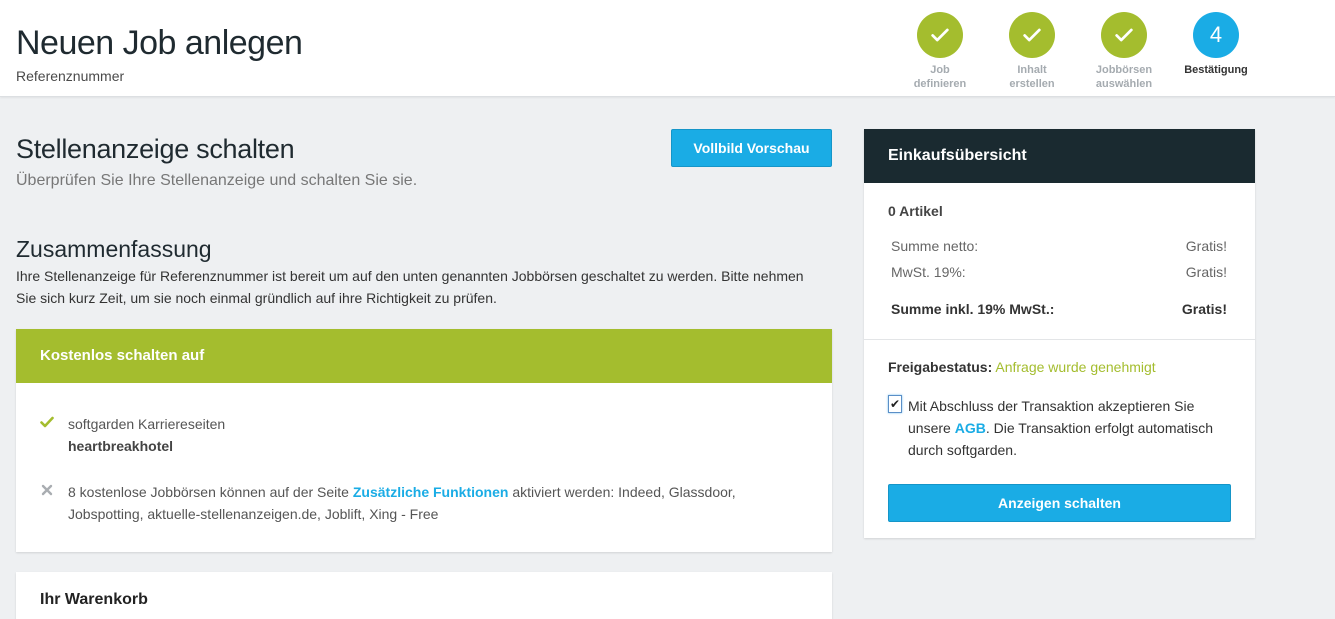 This screenshot has width=1335, height=619. What do you see at coordinates (928, 272) in the screenshot?
I see `tax-label: MwSt. 19%:` at bounding box center [928, 272].